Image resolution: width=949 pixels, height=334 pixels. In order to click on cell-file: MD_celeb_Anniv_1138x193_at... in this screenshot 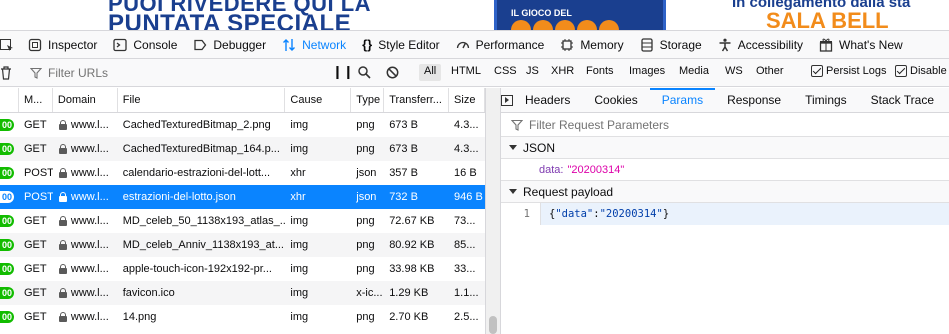, I will do `click(203, 245)`.